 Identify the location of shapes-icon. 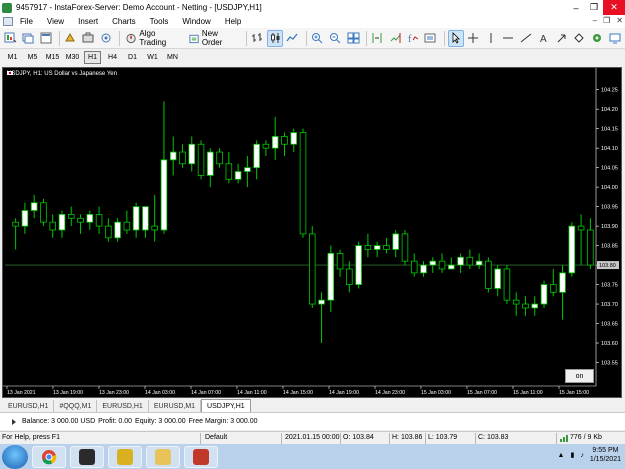
(579, 38).